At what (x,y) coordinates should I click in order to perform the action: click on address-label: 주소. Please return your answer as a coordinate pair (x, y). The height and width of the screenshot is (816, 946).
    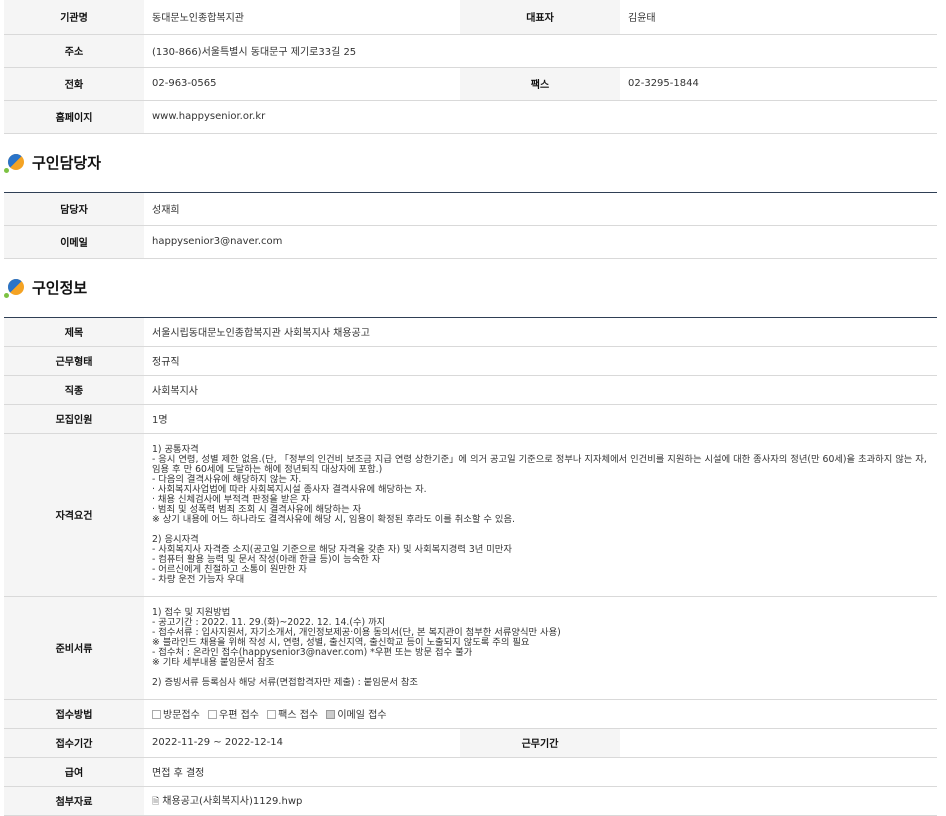
    Looking at the image, I should click on (74, 51).